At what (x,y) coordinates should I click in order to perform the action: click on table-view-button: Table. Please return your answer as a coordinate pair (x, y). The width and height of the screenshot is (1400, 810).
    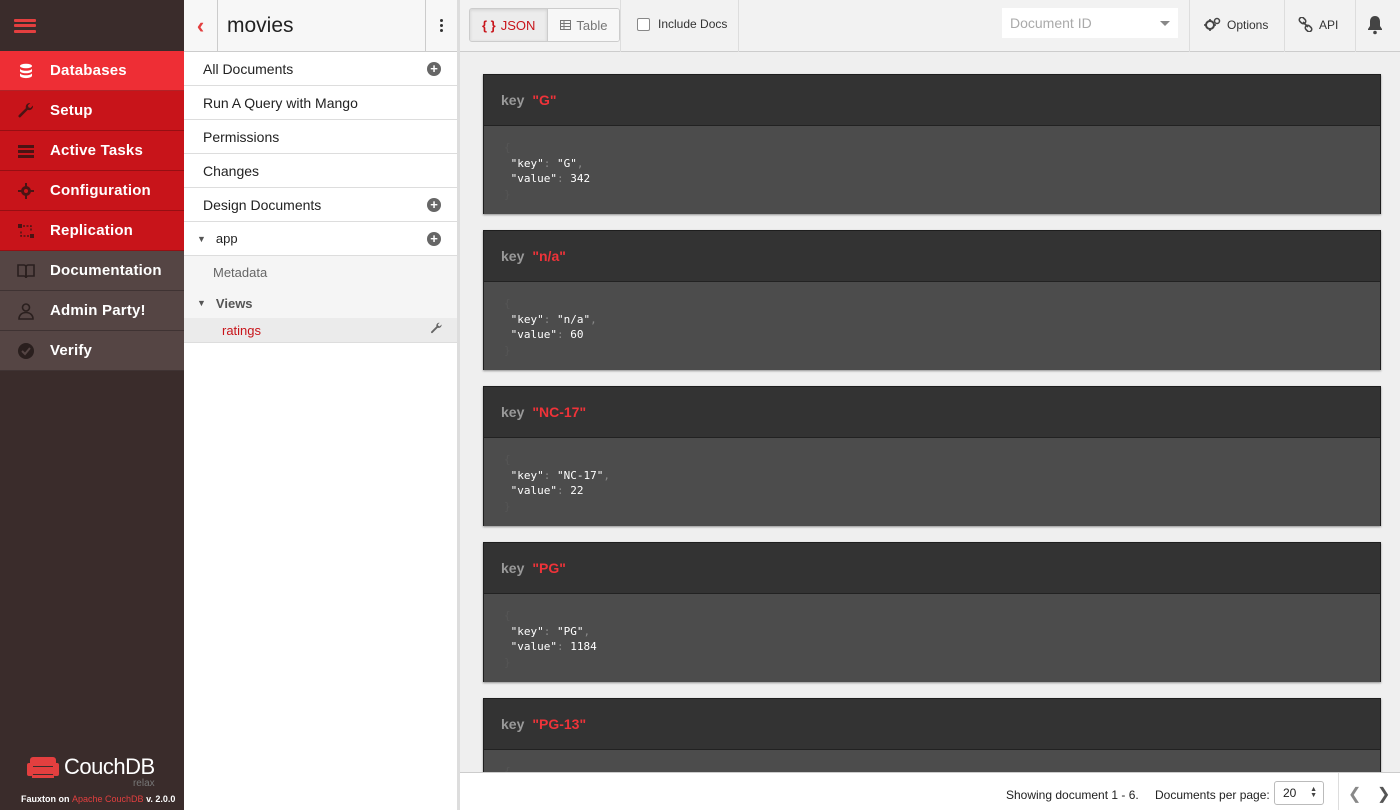
    Looking at the image, I should click on (584, 25).